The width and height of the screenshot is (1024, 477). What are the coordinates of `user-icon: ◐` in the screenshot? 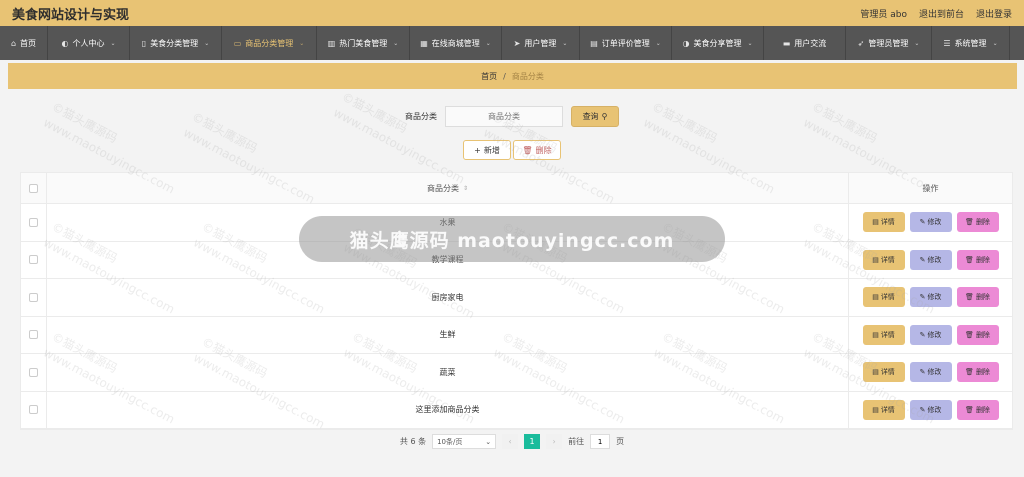 It's located at (65, 43).